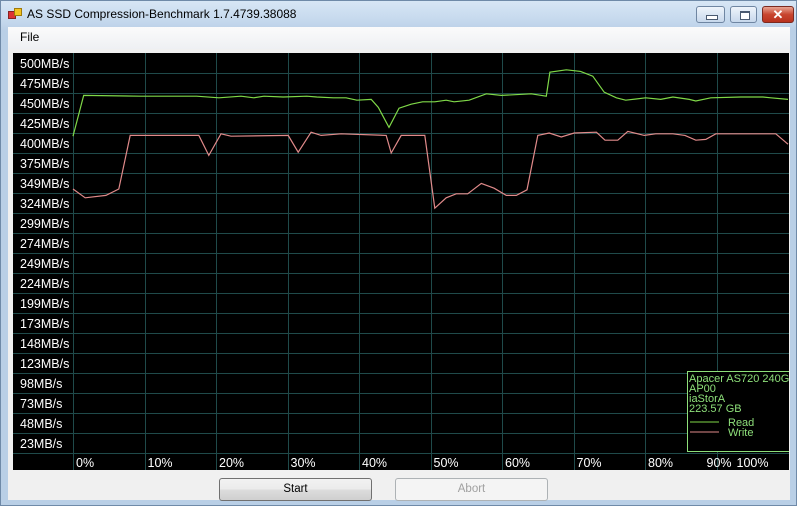 Image resolution: width=797 pixels, height=506 pixels. What do you see at coordinates (41, 384) in the screenshot?
I see `y-tick-label: 98MB/s` at bounding box center [41, 384].